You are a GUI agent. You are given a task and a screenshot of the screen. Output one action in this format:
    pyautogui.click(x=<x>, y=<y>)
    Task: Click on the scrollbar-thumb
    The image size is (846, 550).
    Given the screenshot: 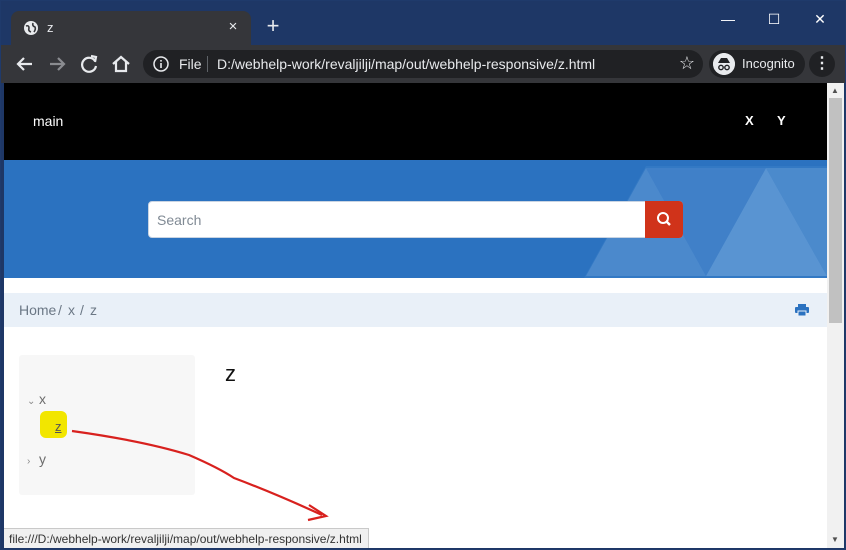 What is the action you would take?
    pyautogui.click(x=835, y=210)
    